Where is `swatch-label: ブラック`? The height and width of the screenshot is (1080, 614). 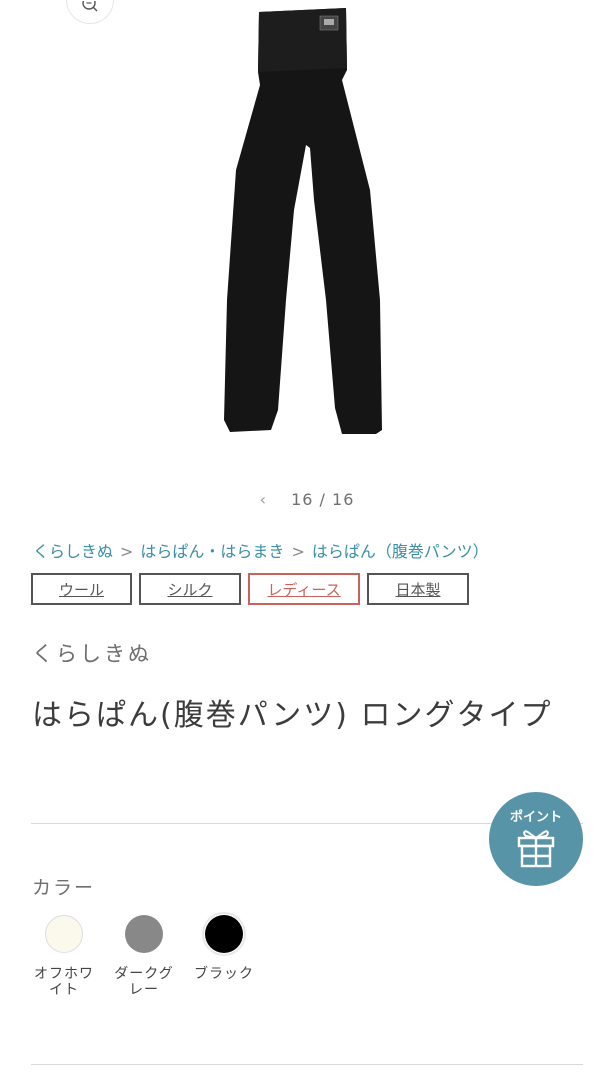 swatch-label: ブラック is located at coordinates (224, 974).